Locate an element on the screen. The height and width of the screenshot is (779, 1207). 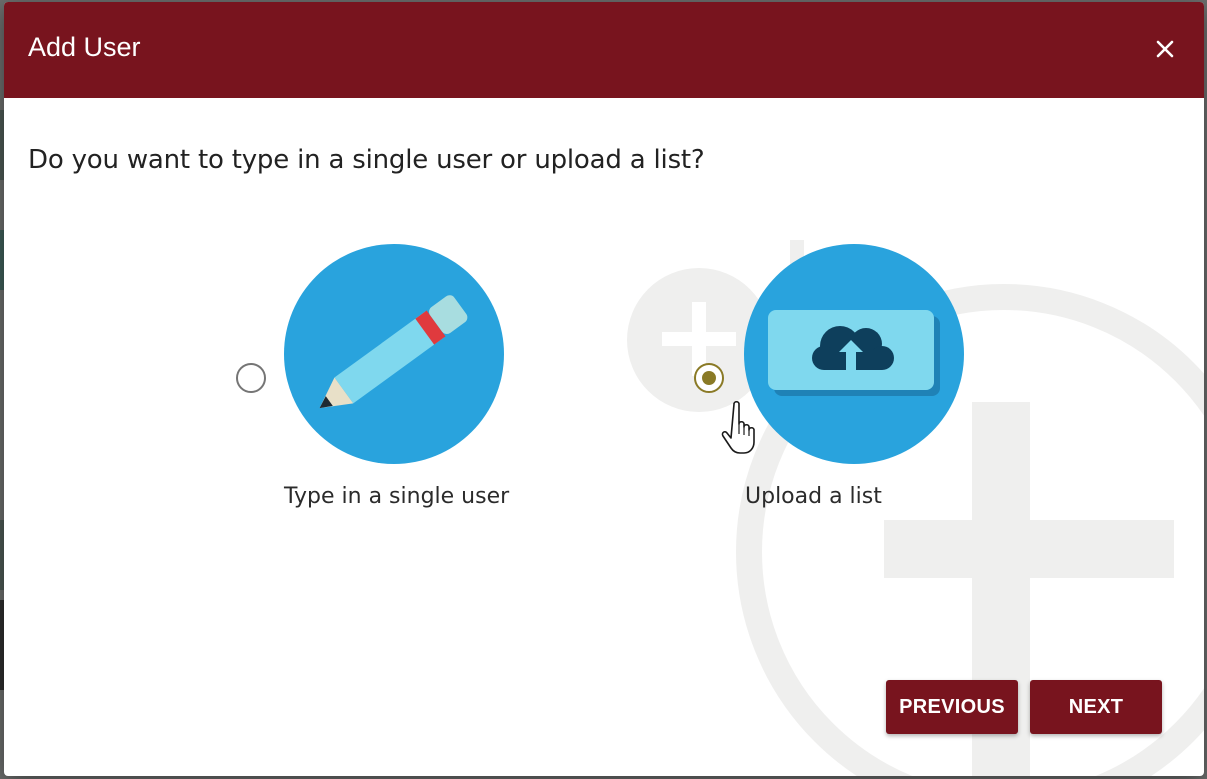
option-label-upload-list: Upload a list is located at coordinates (813, 496).